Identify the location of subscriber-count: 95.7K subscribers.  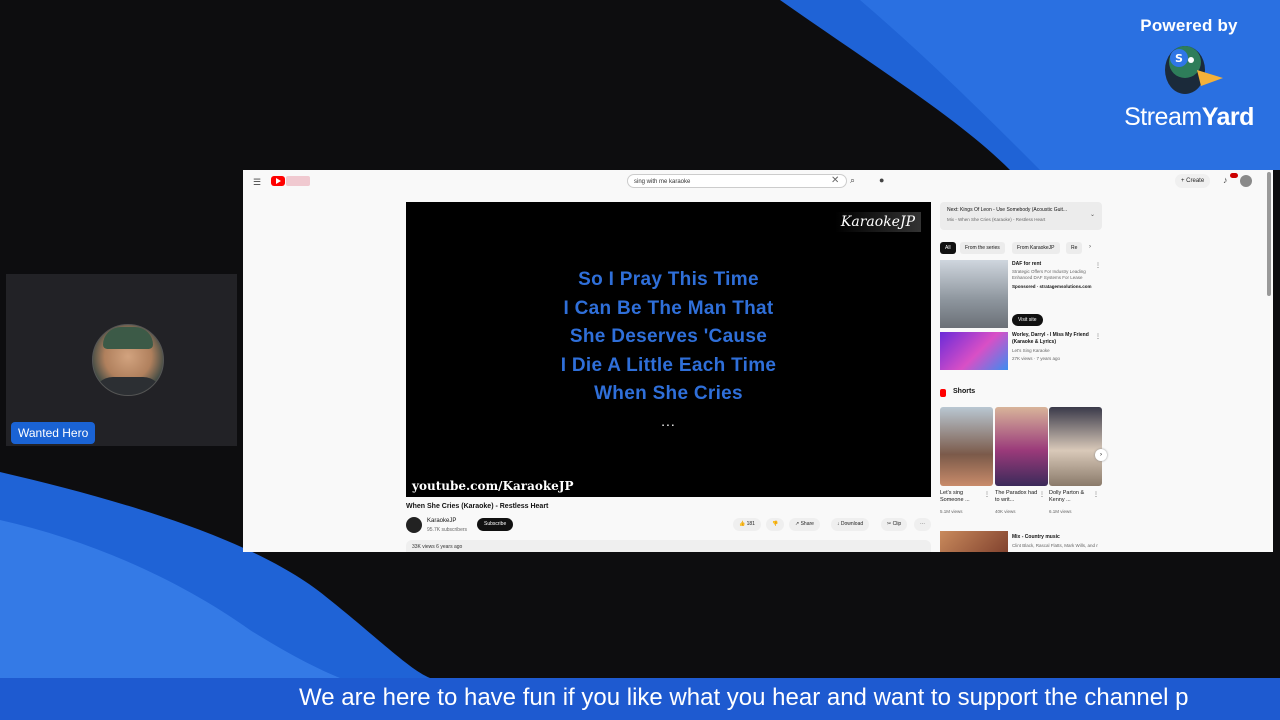
(447, 530).